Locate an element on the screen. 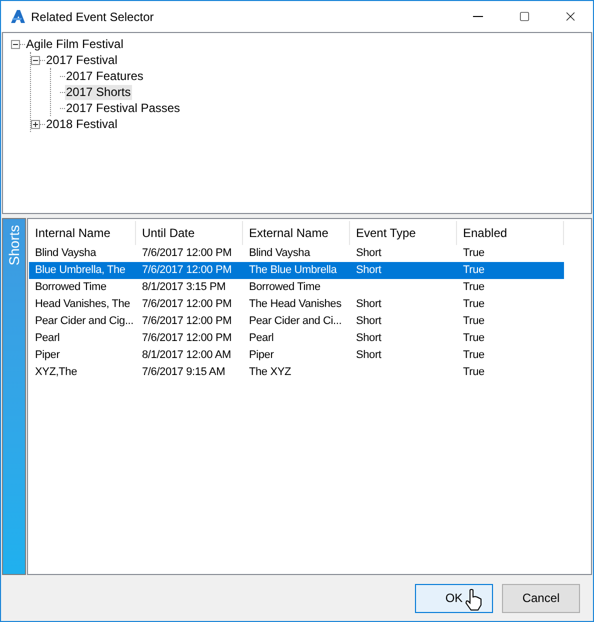  table-row: Blue Umbrella, The 7/6/2017 12:00 PM The Blue Umbrella Short True is located at coordinates (296, 270).